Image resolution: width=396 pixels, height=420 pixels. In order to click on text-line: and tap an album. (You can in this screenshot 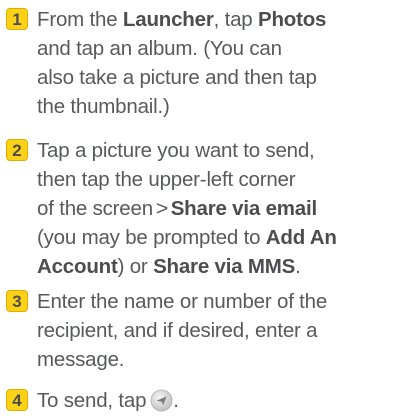, I will do `click(159, 48)`.